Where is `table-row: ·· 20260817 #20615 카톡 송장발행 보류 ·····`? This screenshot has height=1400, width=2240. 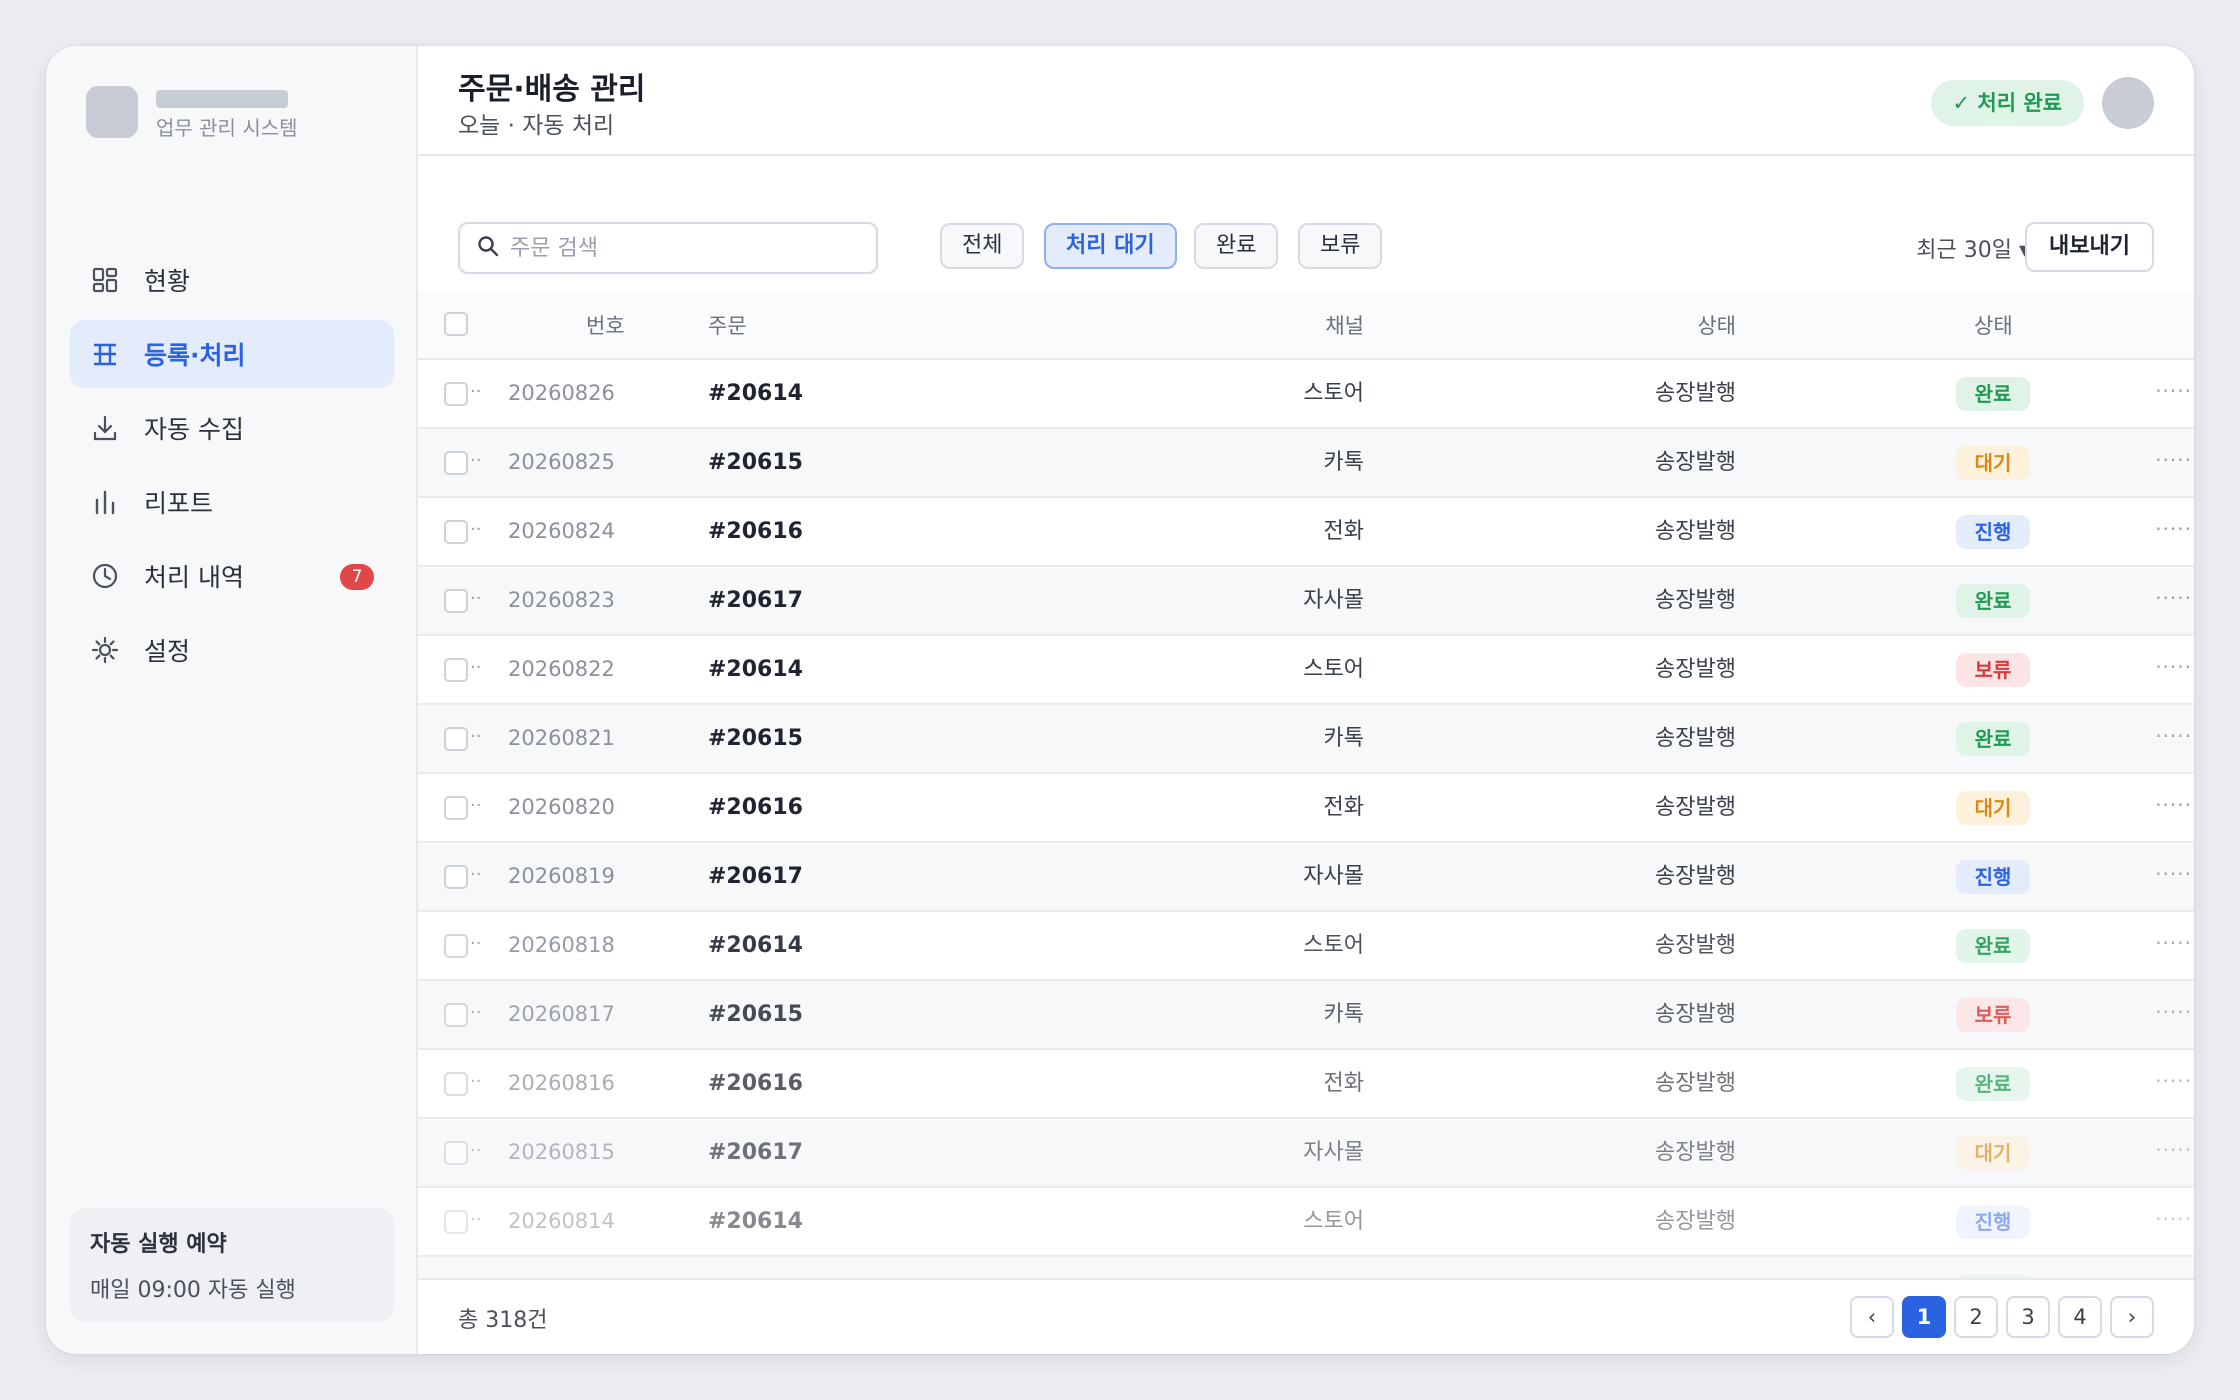 table-row: ·· 20260817 #20615 카톡 송장발행 보류 ····· is located at coordinates (1306, 1015).